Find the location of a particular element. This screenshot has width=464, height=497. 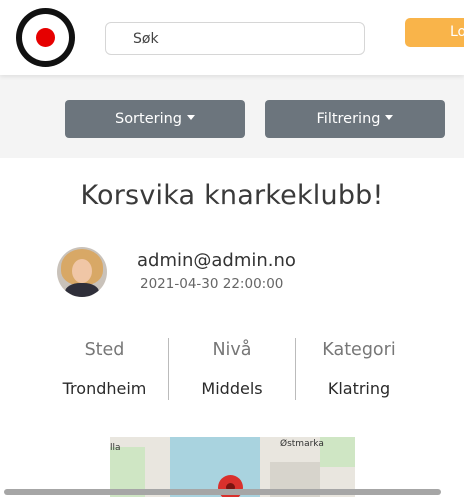

map-label: Østmarka is located at coordinates (302, 444).